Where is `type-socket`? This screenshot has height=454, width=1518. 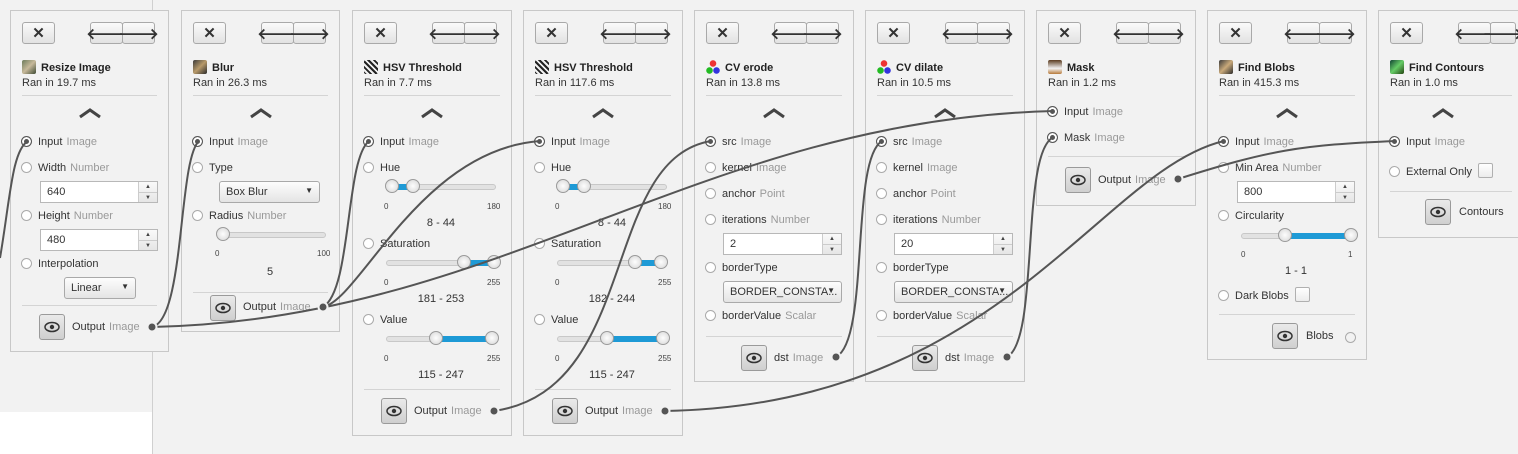
type-socket is located at coordinates (197, 167).